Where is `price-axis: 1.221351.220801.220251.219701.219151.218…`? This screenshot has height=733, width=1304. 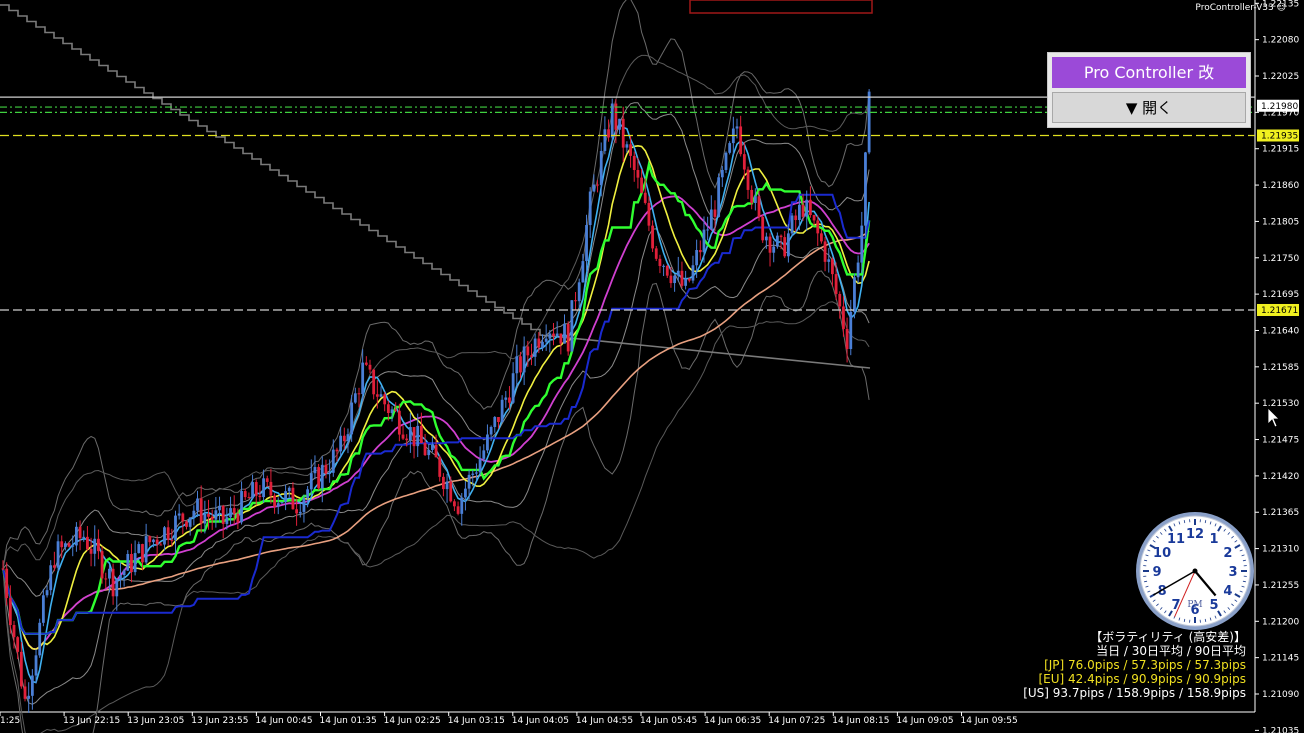 price-axis: 1.221351.220801.220251.219701.219151.218… is located at coordinates (1277, 366).